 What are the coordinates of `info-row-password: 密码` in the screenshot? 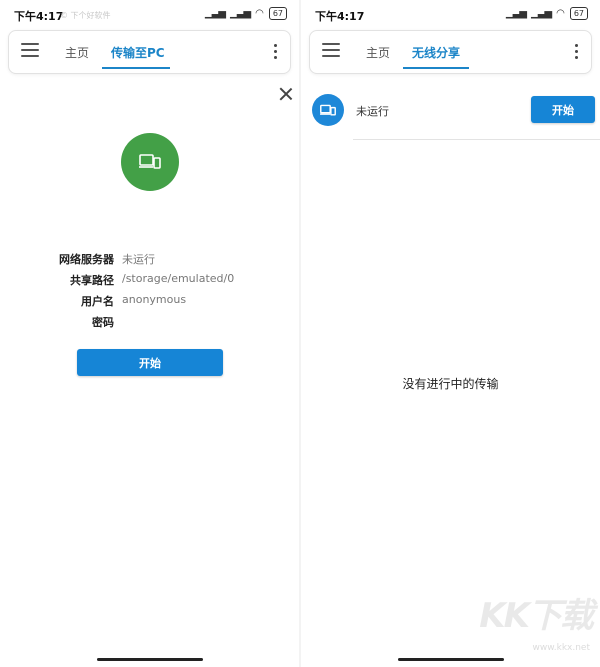 It's located at (149, 324).